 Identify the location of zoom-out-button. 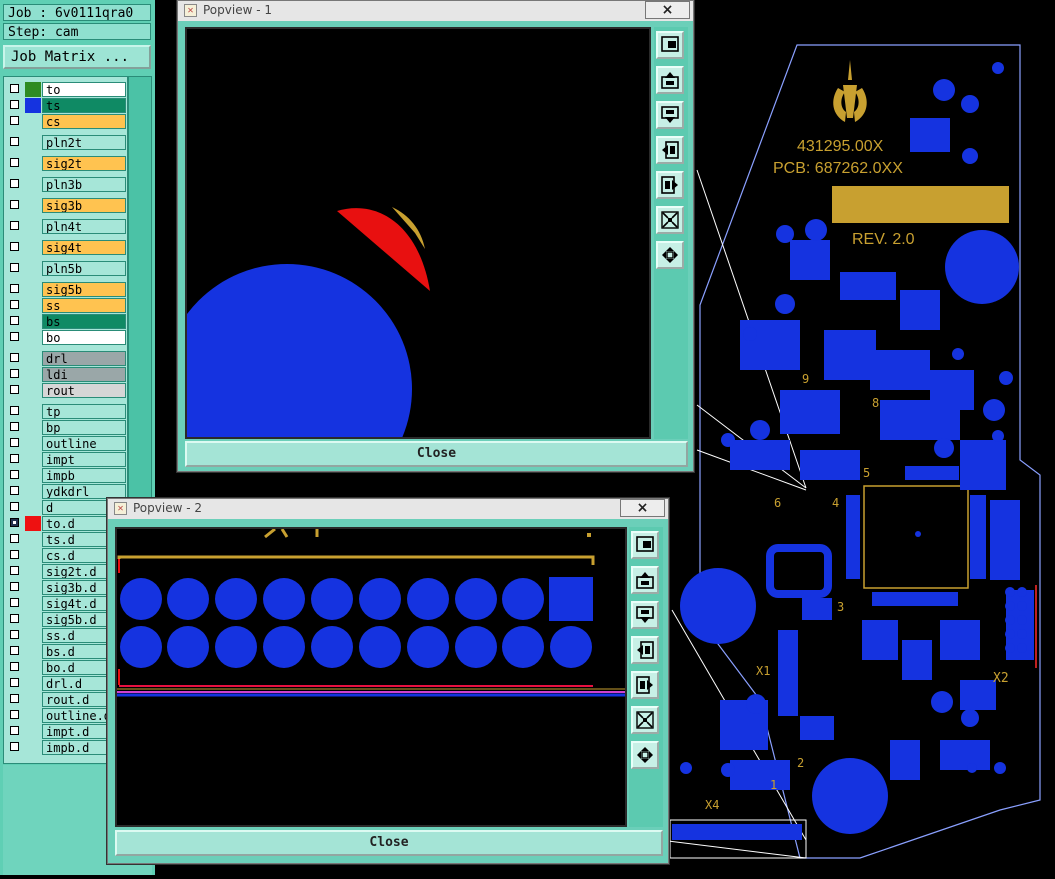
(670, 255).